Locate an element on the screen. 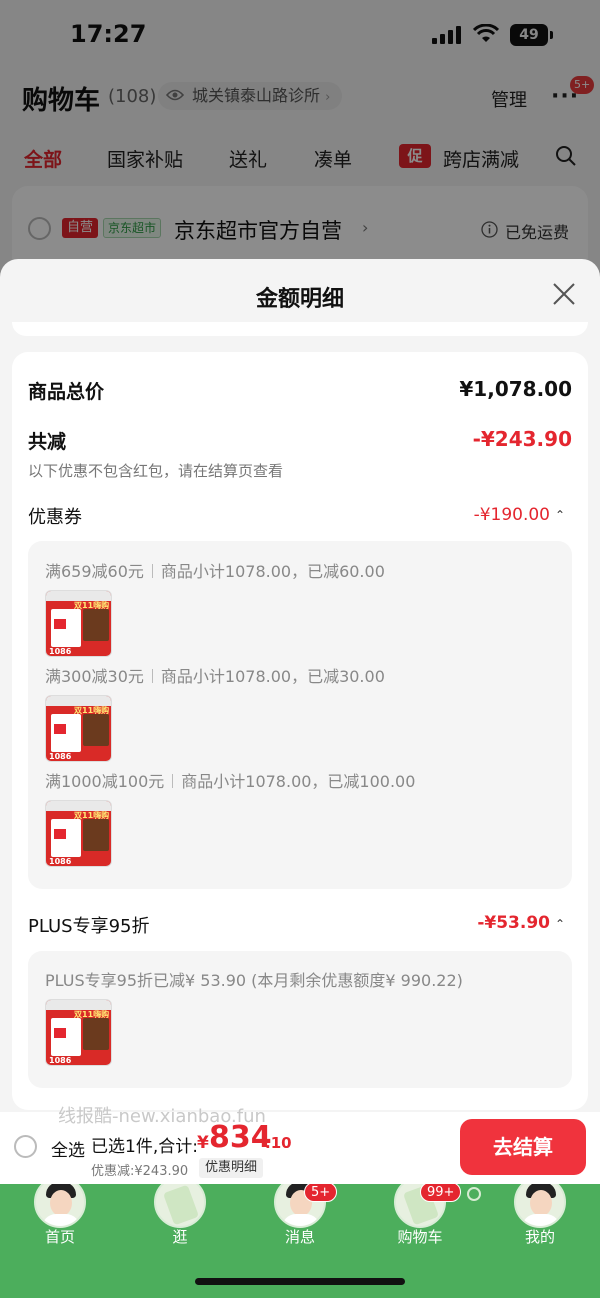 The image size is (600, 1298). select-all-label: 全选 is located at coordinates (68, 1148).